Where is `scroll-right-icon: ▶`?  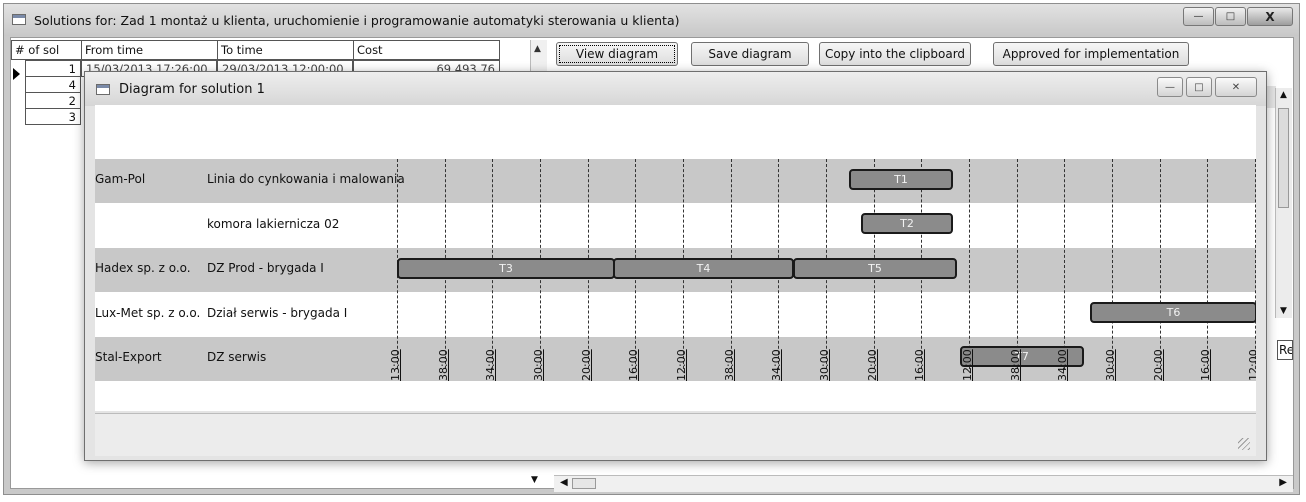
scroll-right-icon: ▶ is located at coordinates (1283, 482).